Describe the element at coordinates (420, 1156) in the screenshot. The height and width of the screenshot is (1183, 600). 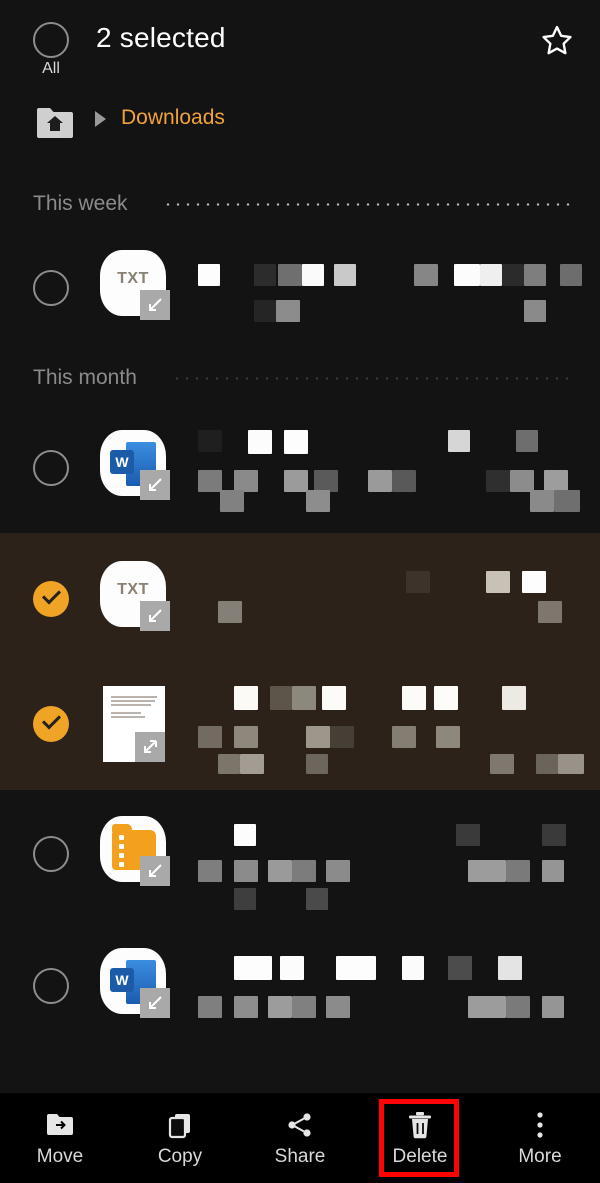
I see `tool-label: Delete` at that location.